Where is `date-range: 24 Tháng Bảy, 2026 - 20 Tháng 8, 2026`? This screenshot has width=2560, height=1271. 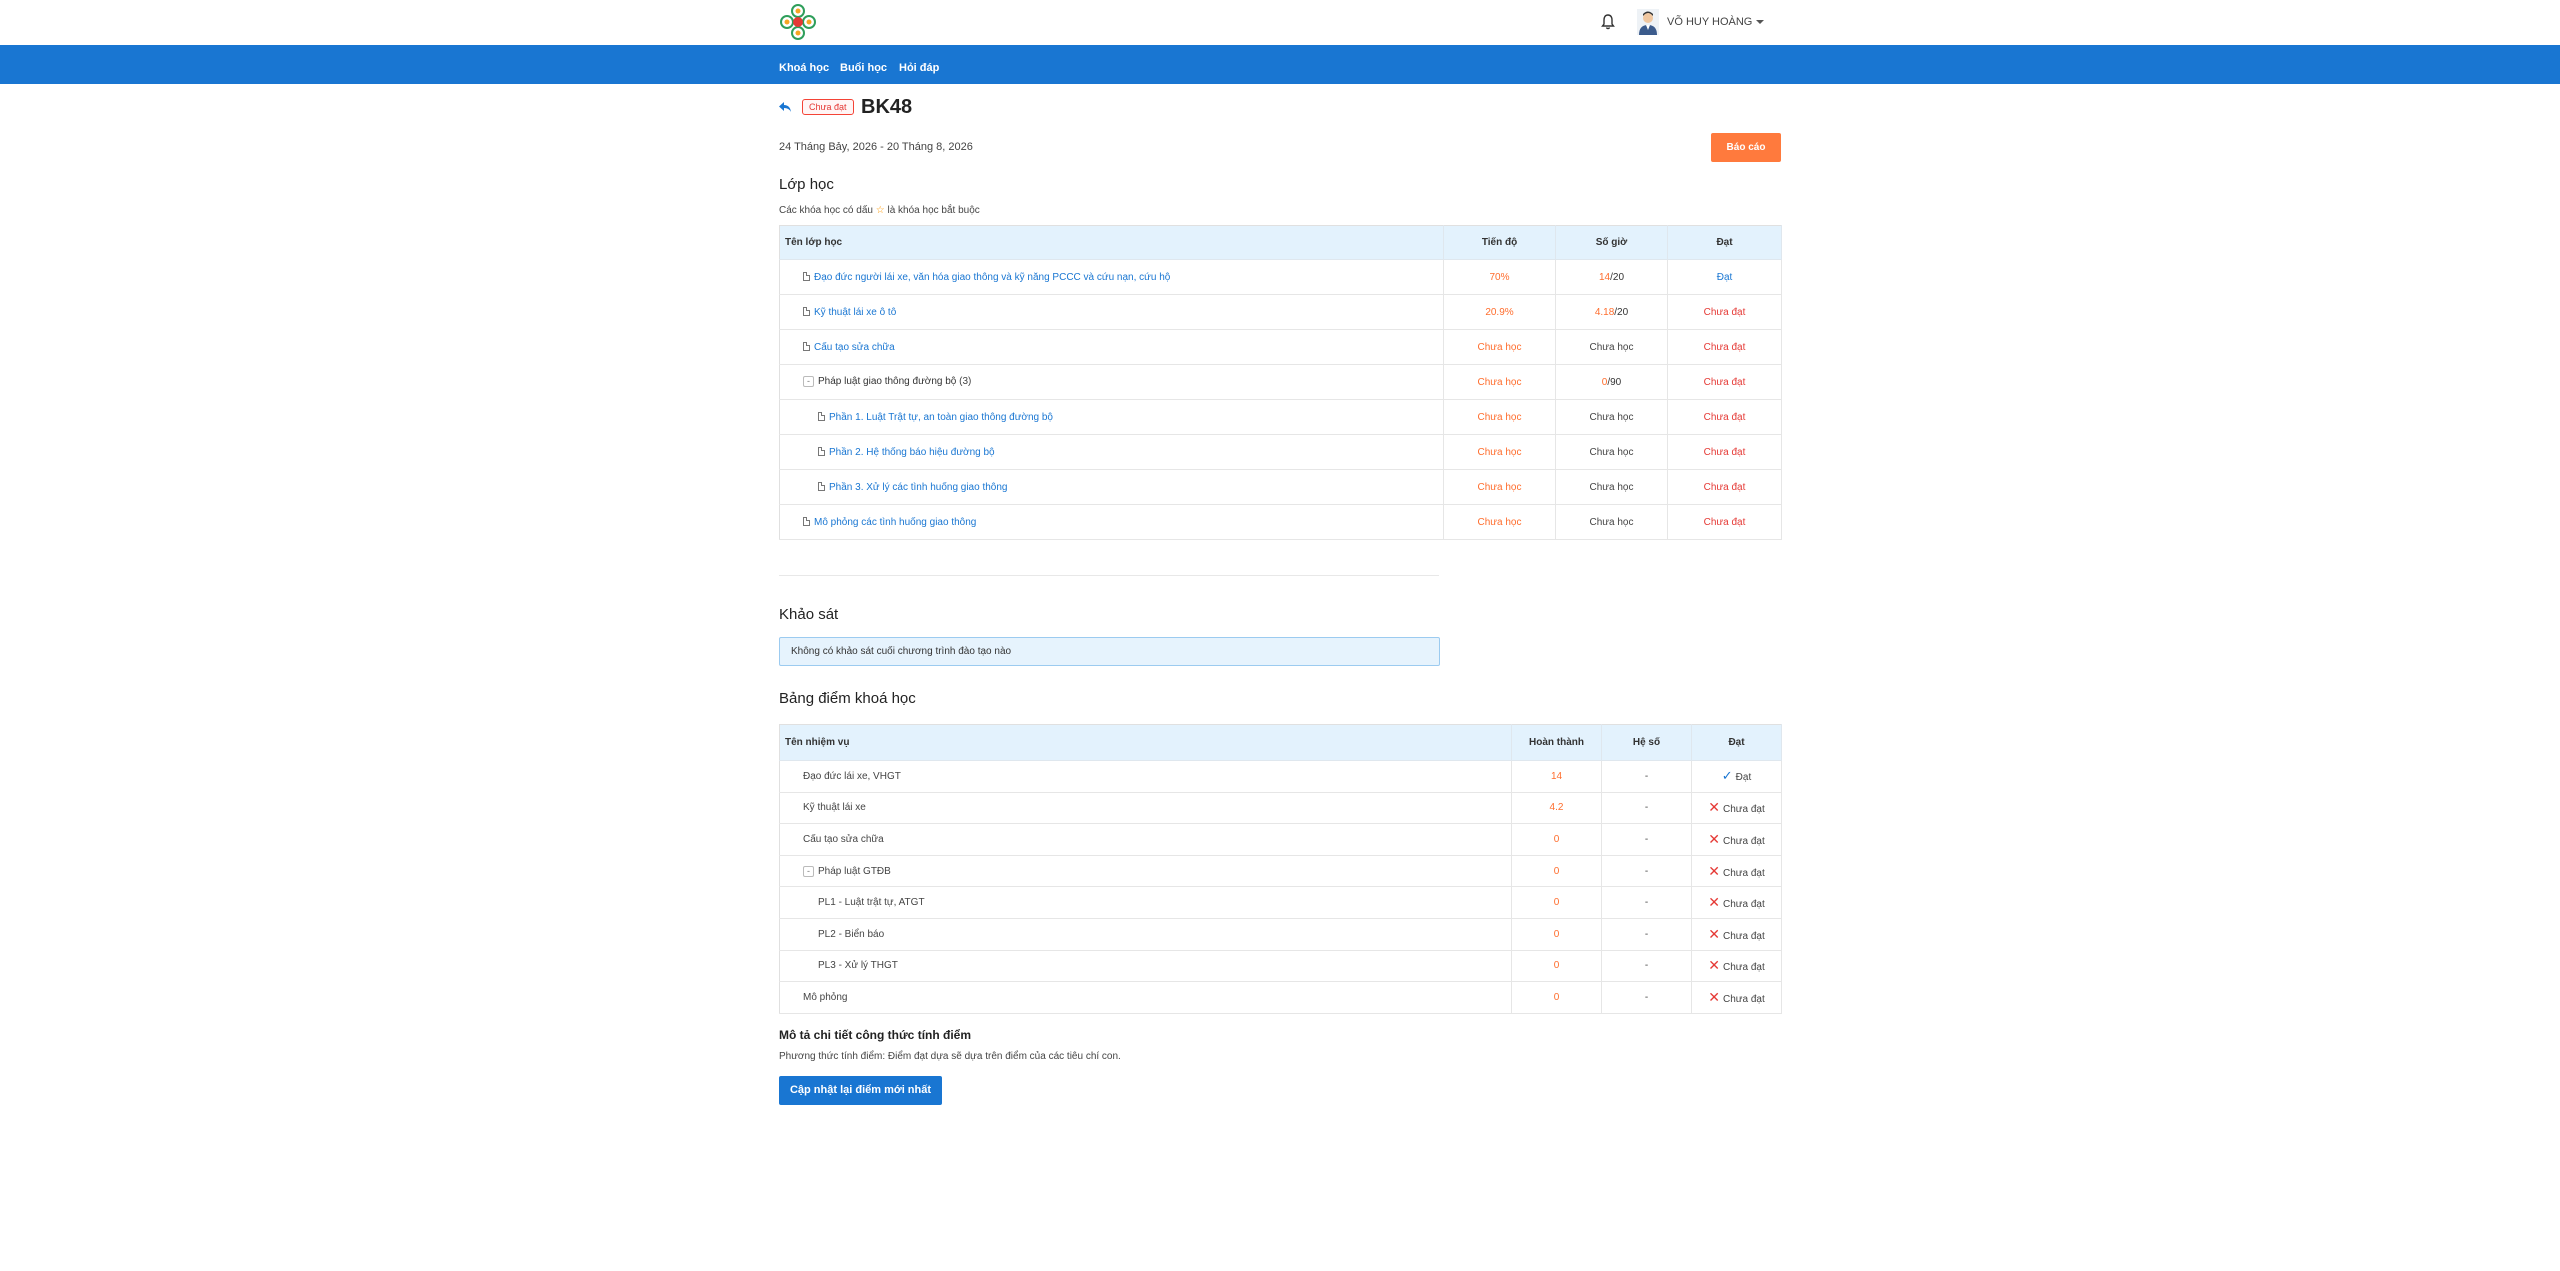
date-range: 24 Tháng Bảy, 2026 - 20 Tháng 8, 2026 is located at coordinates (876, 147).